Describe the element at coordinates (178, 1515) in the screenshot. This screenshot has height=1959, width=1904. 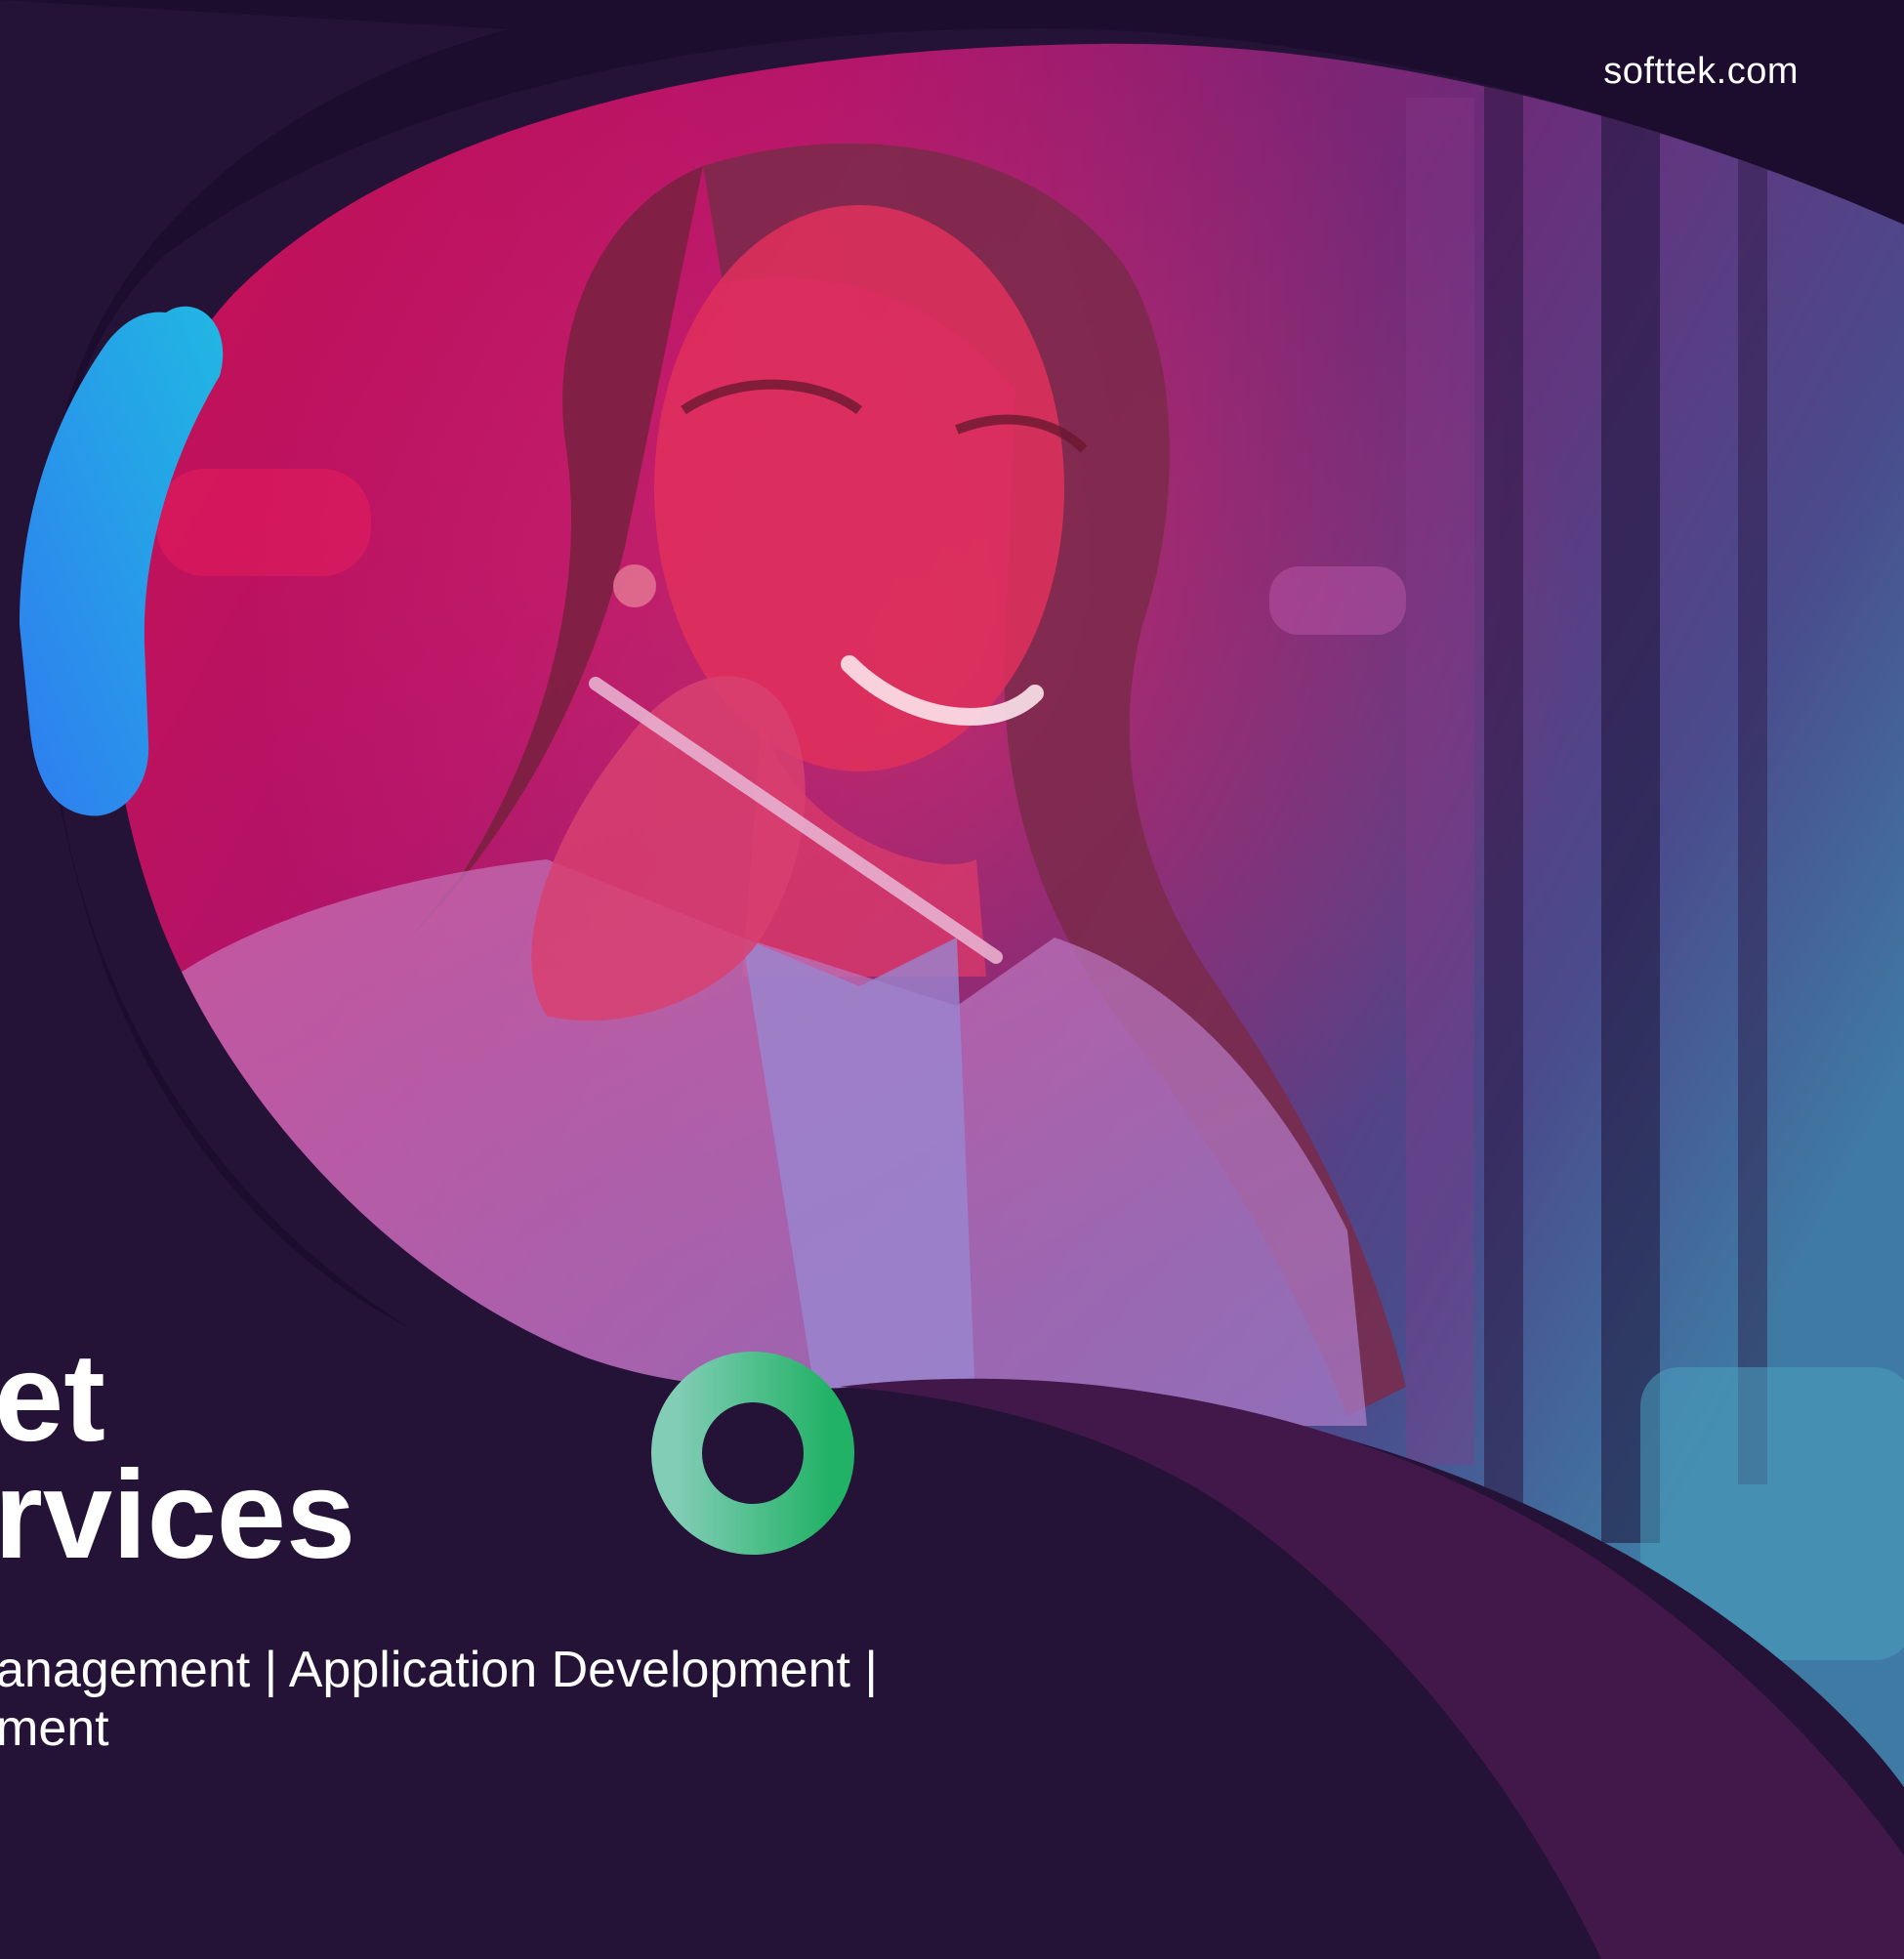
I see `title-line-2: rvices` at that location.